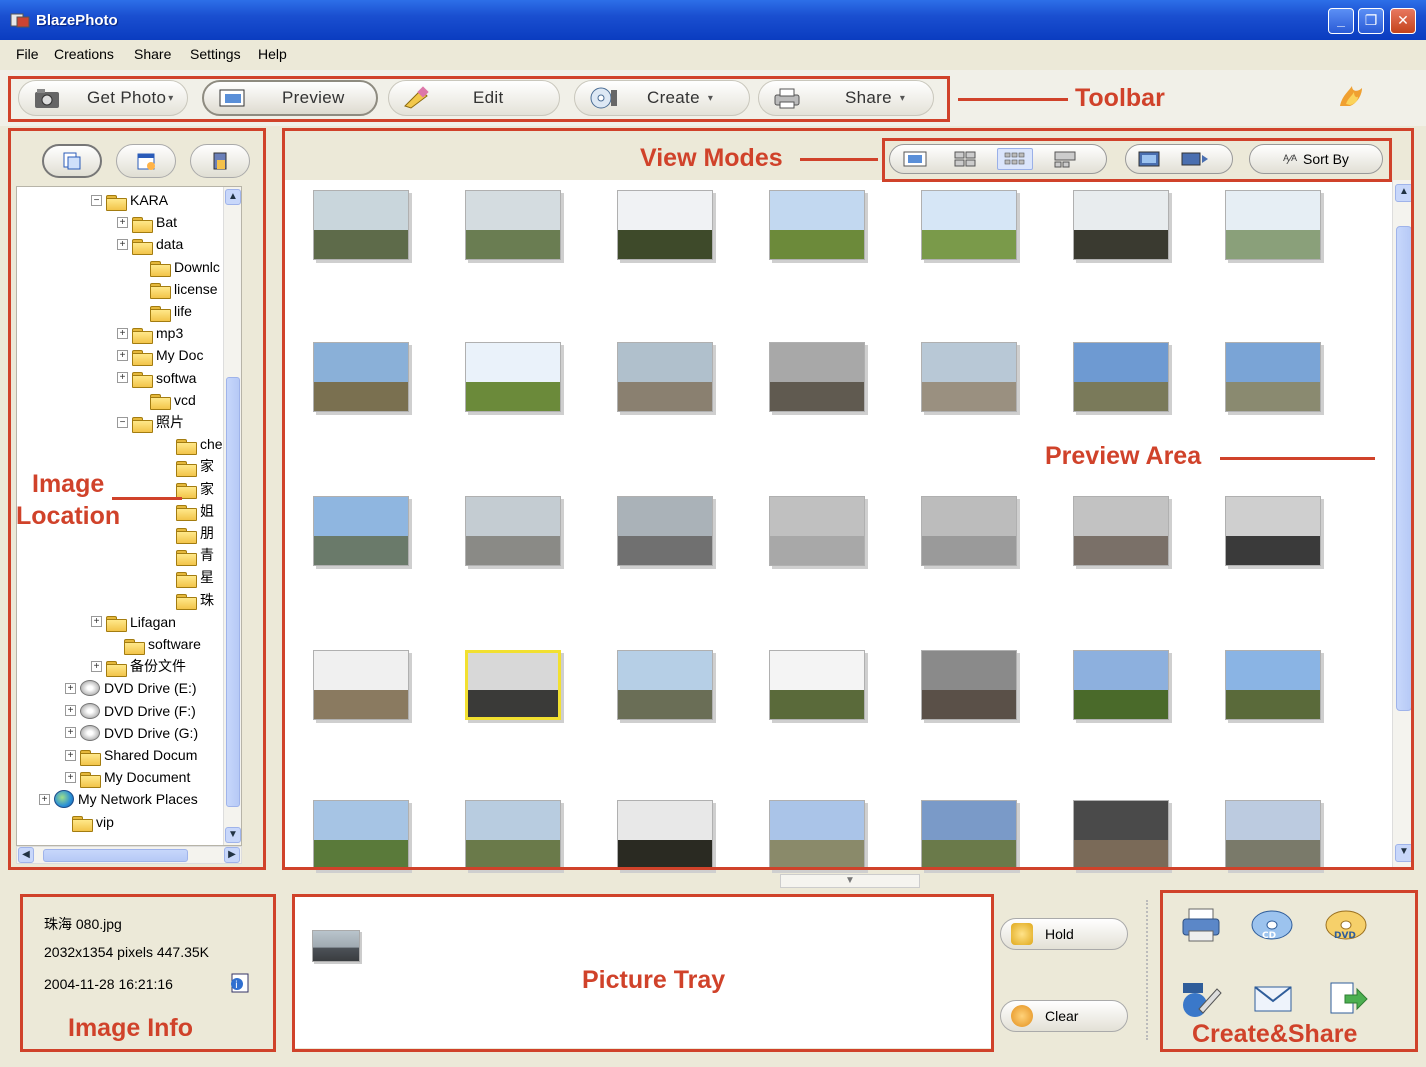  What do you see at coordinates (1316, 159) in the screenshot?
I see `sort-by-button: ᴬ⁄ᴬ Sort By` at bounding box center [1316, 159].